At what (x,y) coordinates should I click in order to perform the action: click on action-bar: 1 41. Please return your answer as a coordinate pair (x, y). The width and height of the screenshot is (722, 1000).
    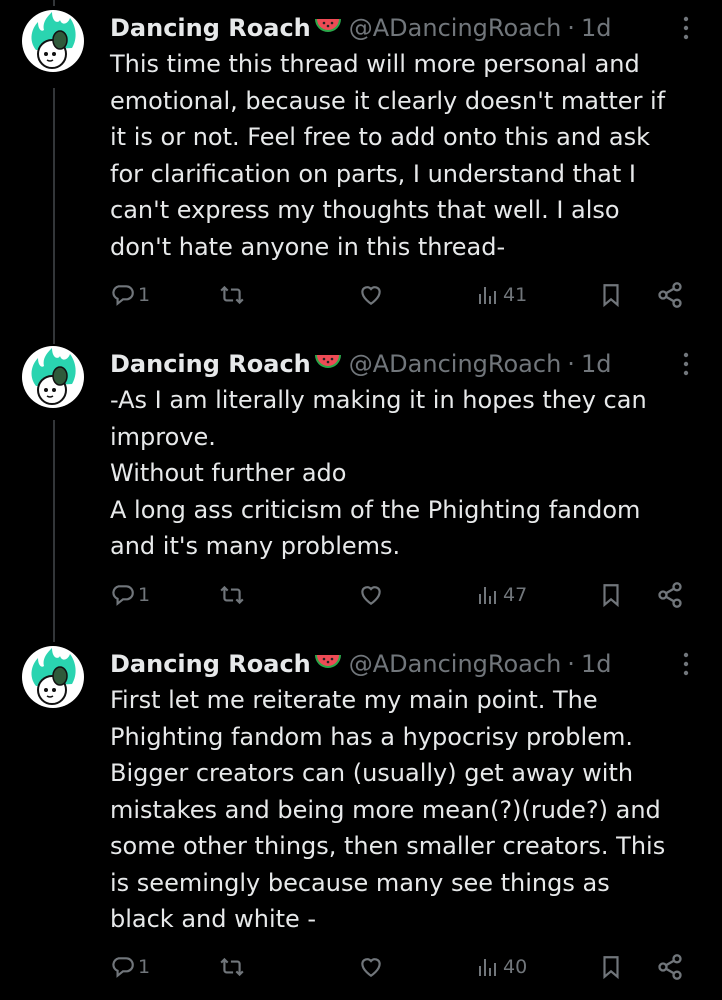
    Looking at the image, I should click on (400, 295).